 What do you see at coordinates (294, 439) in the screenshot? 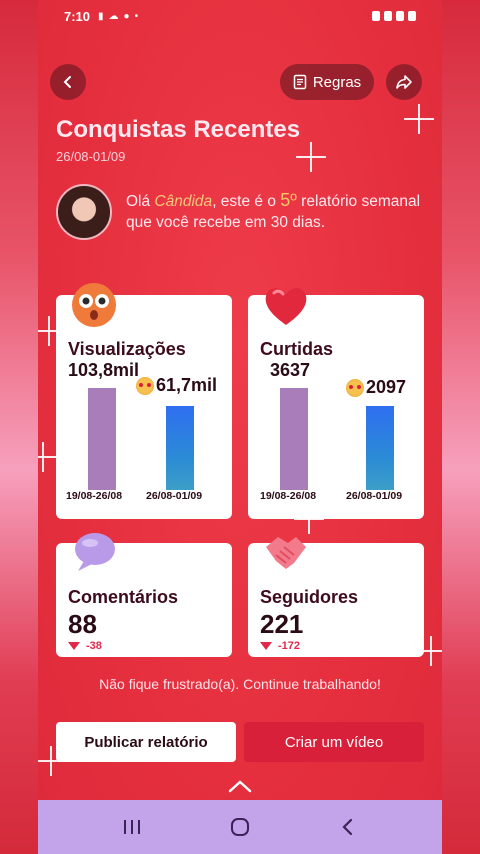
I see `likes-previous-bar` at bounding box center [294, 439].